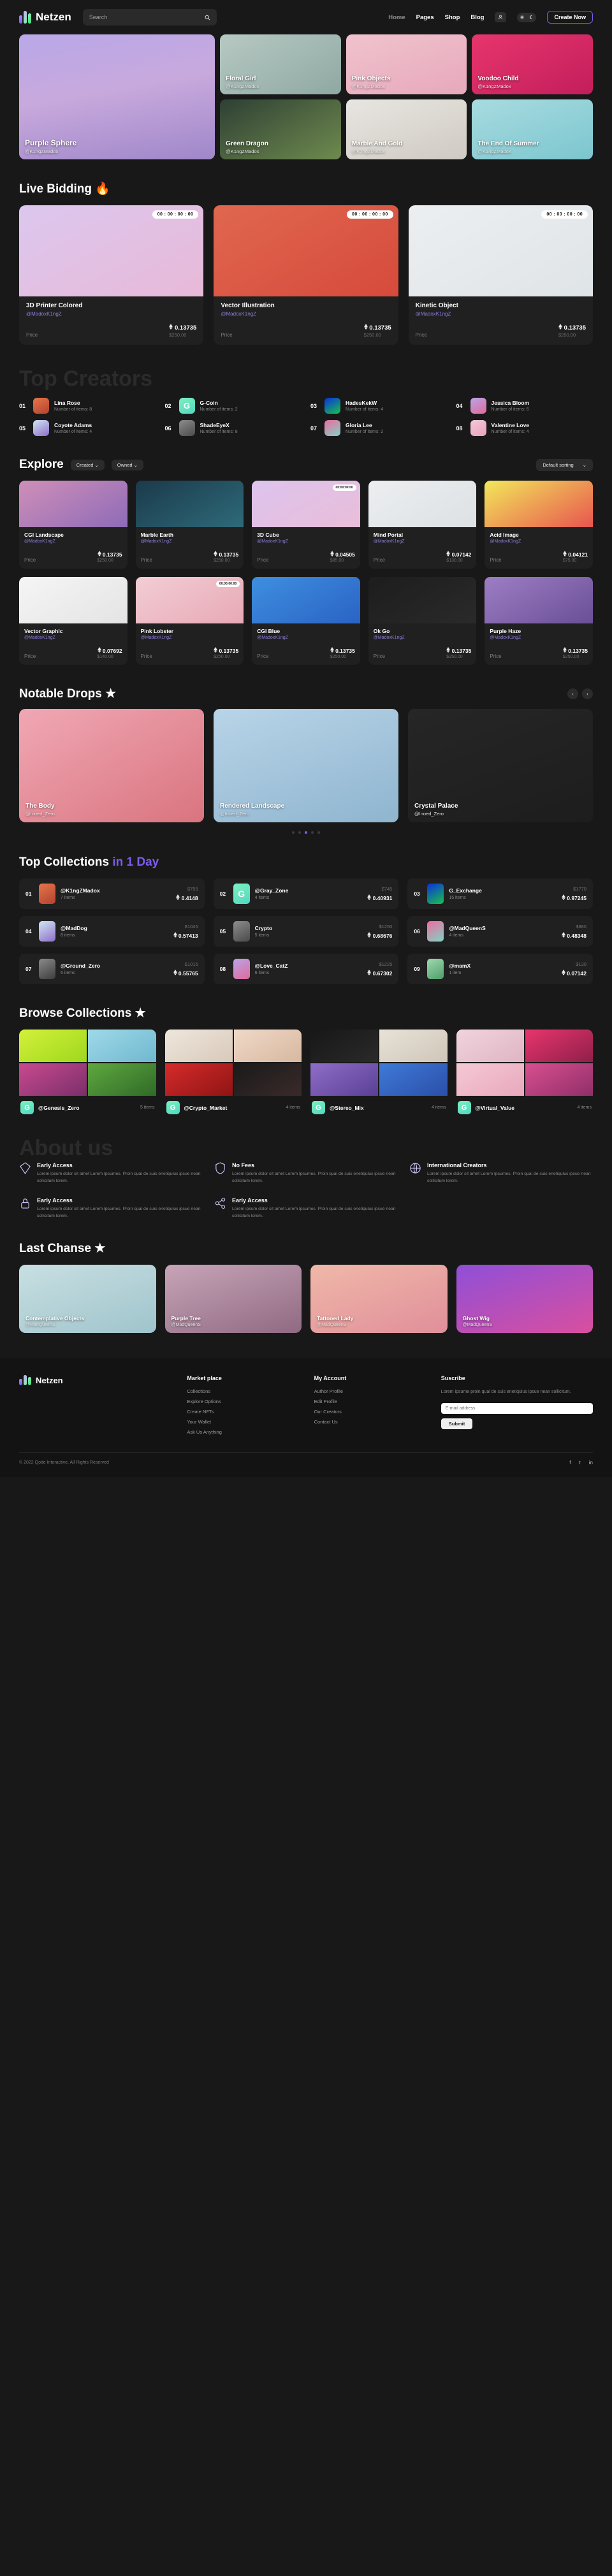 The image size is (612, 2576). What do you see at coordinates (532, 129) in the screenshot?
I see `hero-card: The End Of Summer @K1ngZMadox` at bounding box center [532, 129].